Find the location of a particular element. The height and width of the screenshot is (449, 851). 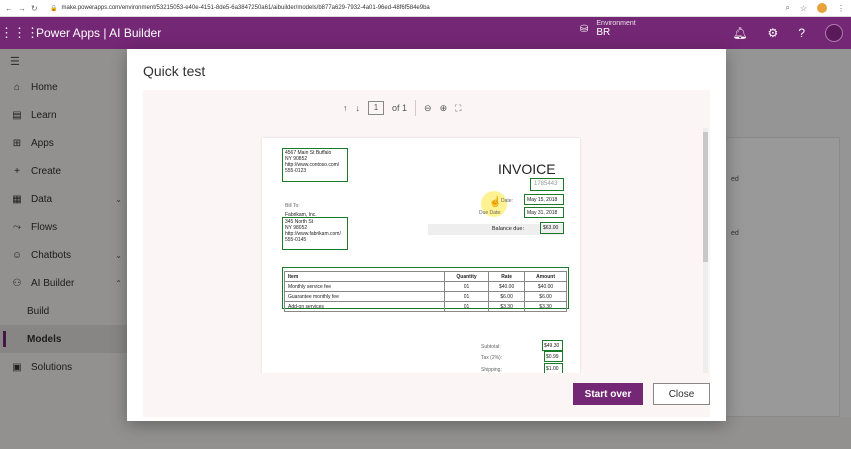

browser-nav: ← → ↻ is located at coordinates (25, 8).